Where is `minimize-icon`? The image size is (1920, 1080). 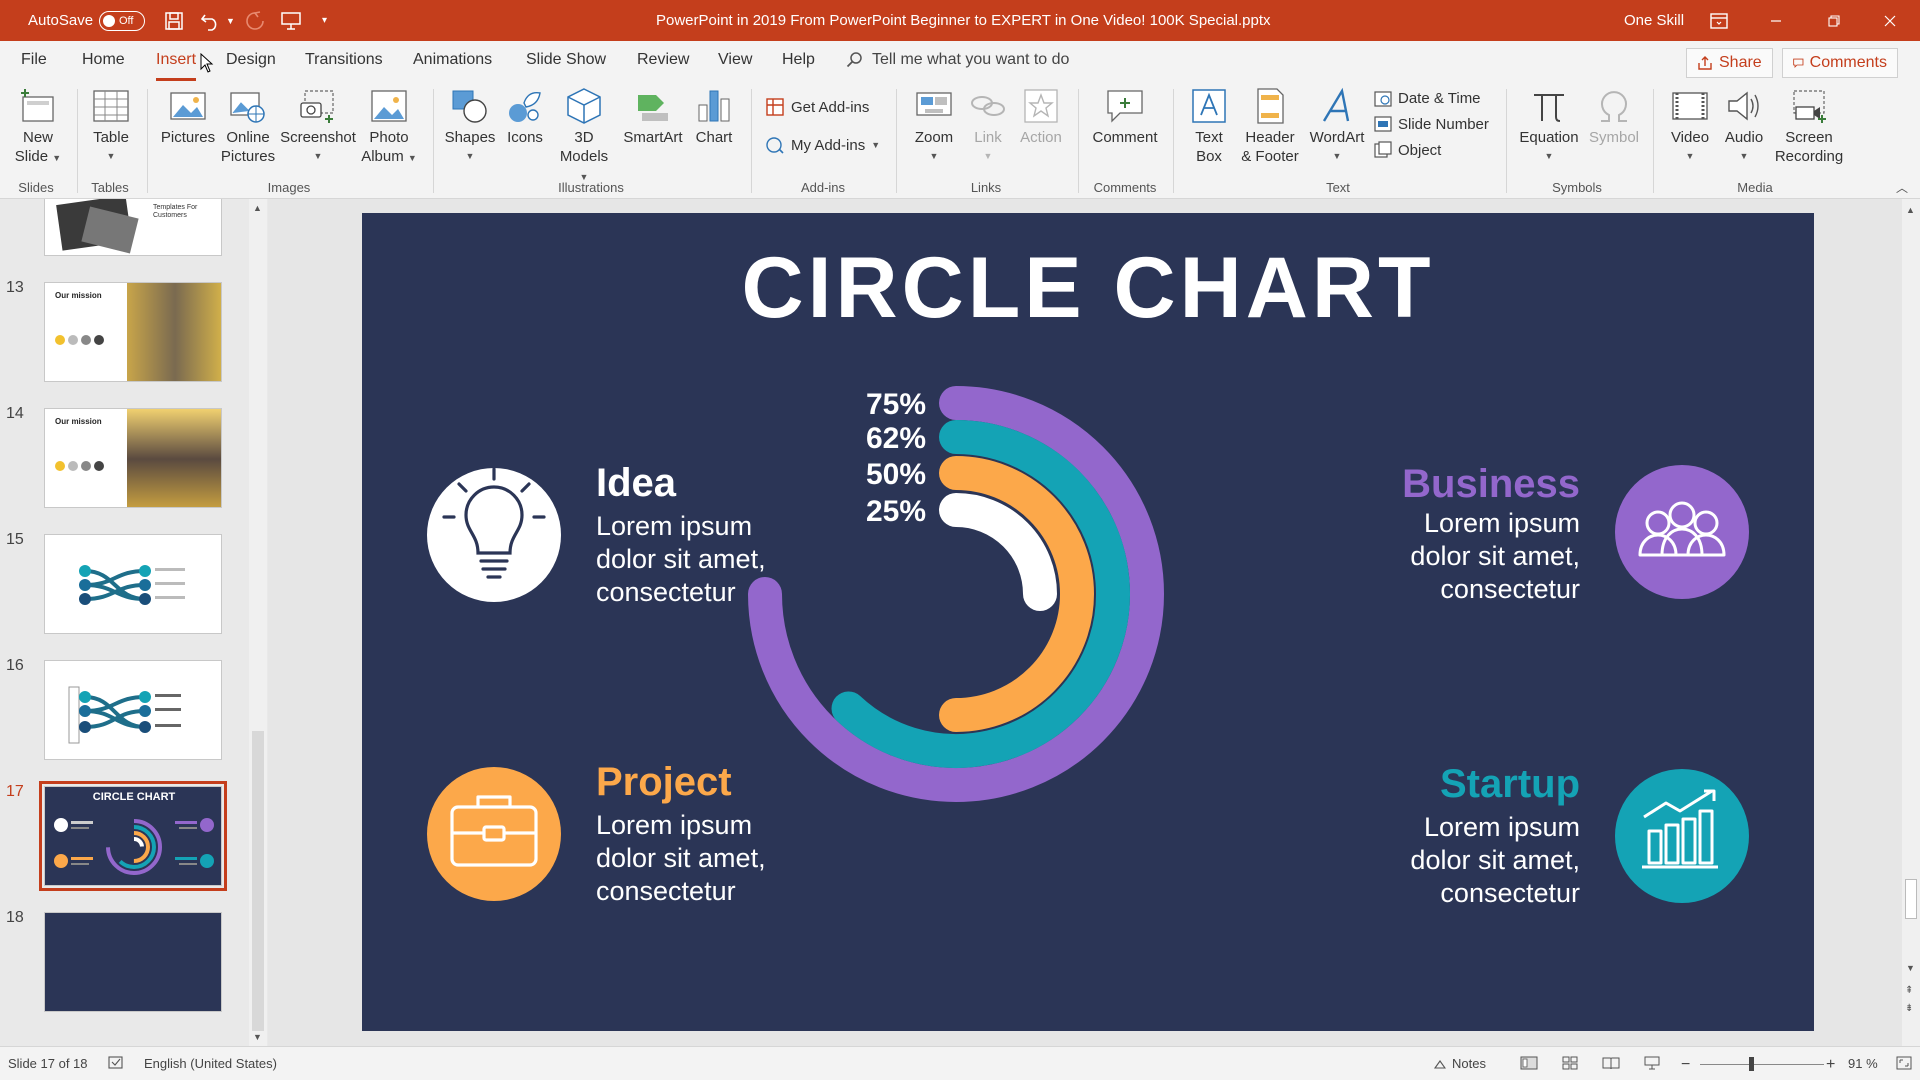 minimize-icon is located at coordinates (1776, 20).